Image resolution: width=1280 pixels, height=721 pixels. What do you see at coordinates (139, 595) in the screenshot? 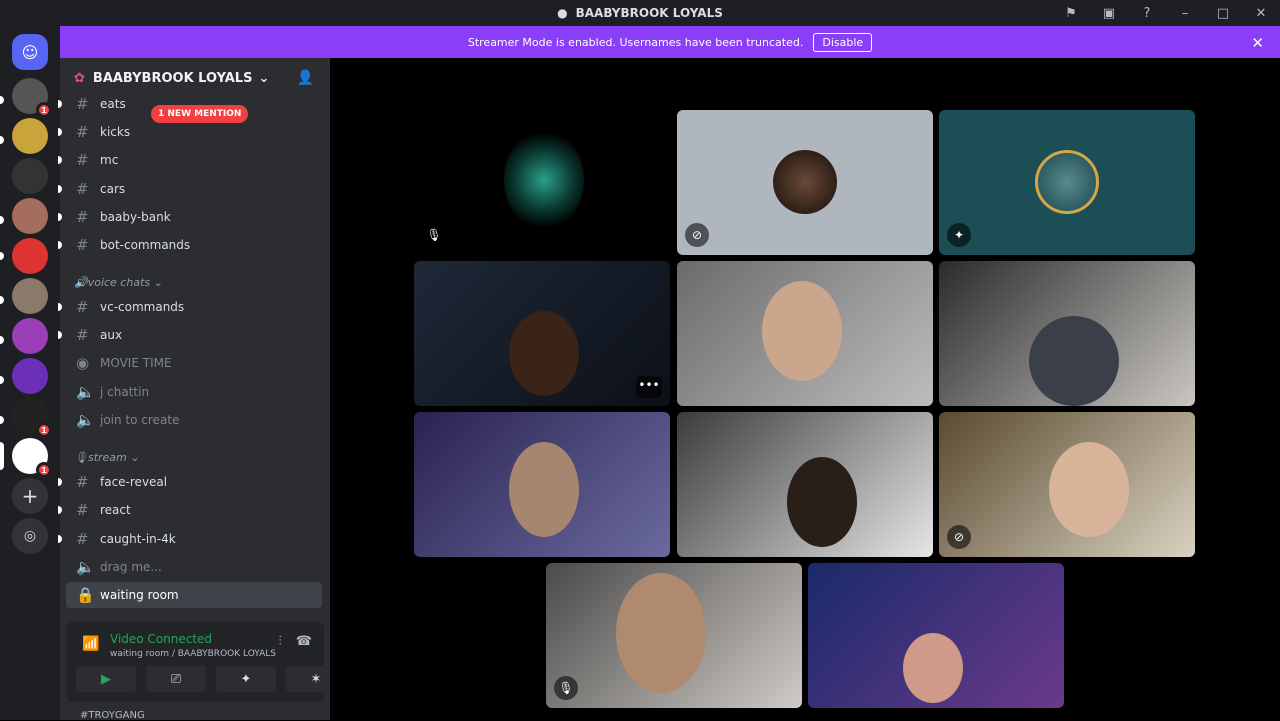
I see `channel-label: waiting room` at bounding box center [139, 595].